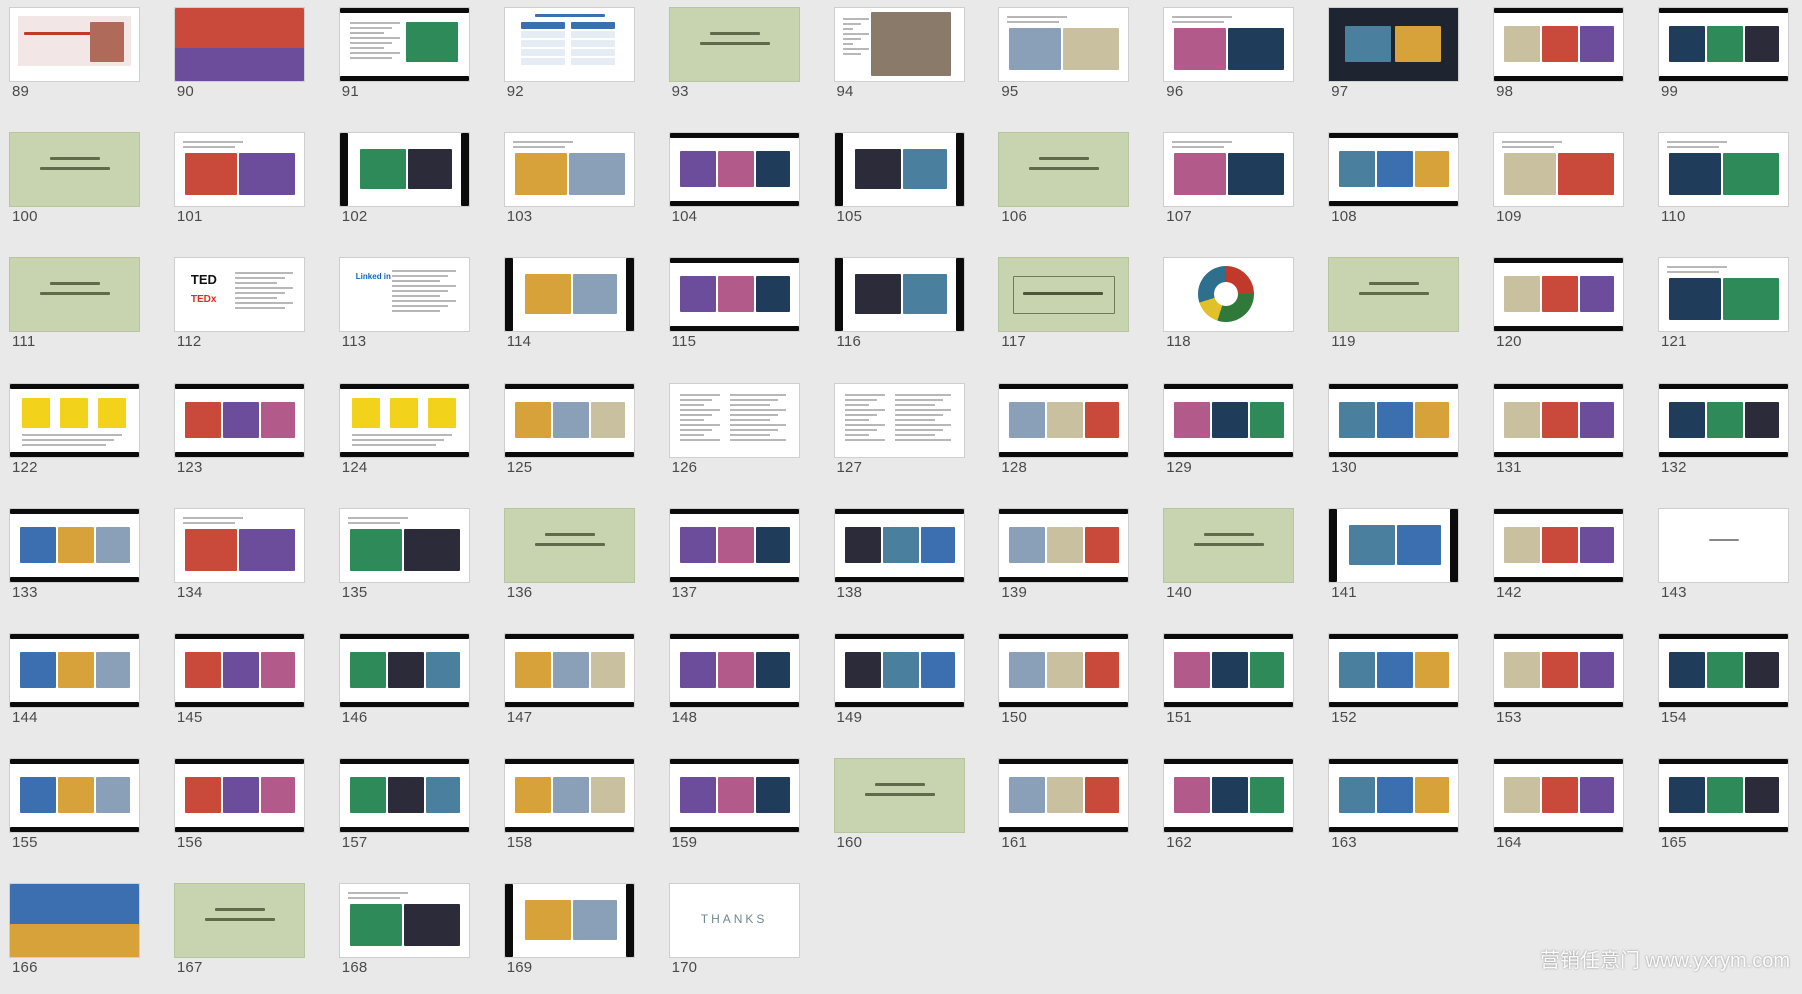 The height and width of the screenshot is (994, 1802). I want to click on slide-thumbnail-150: 150, so click(1059, 685).